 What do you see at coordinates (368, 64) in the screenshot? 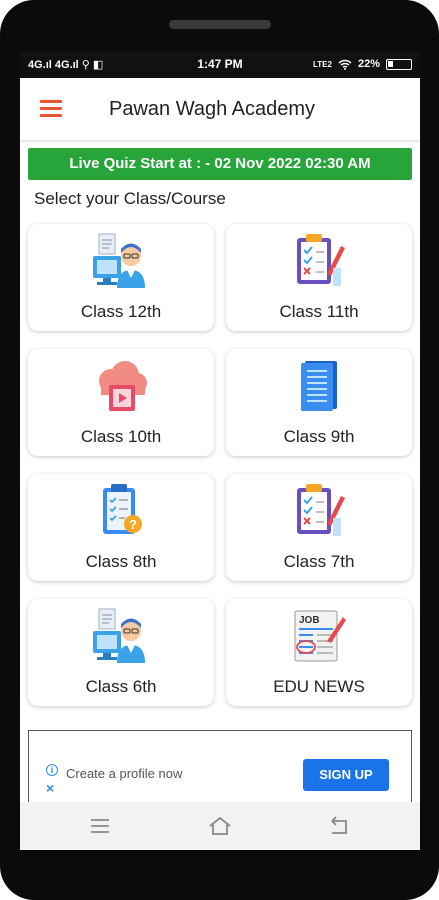
I see `battery-percent: 22%` at bounding box center [368, 64].